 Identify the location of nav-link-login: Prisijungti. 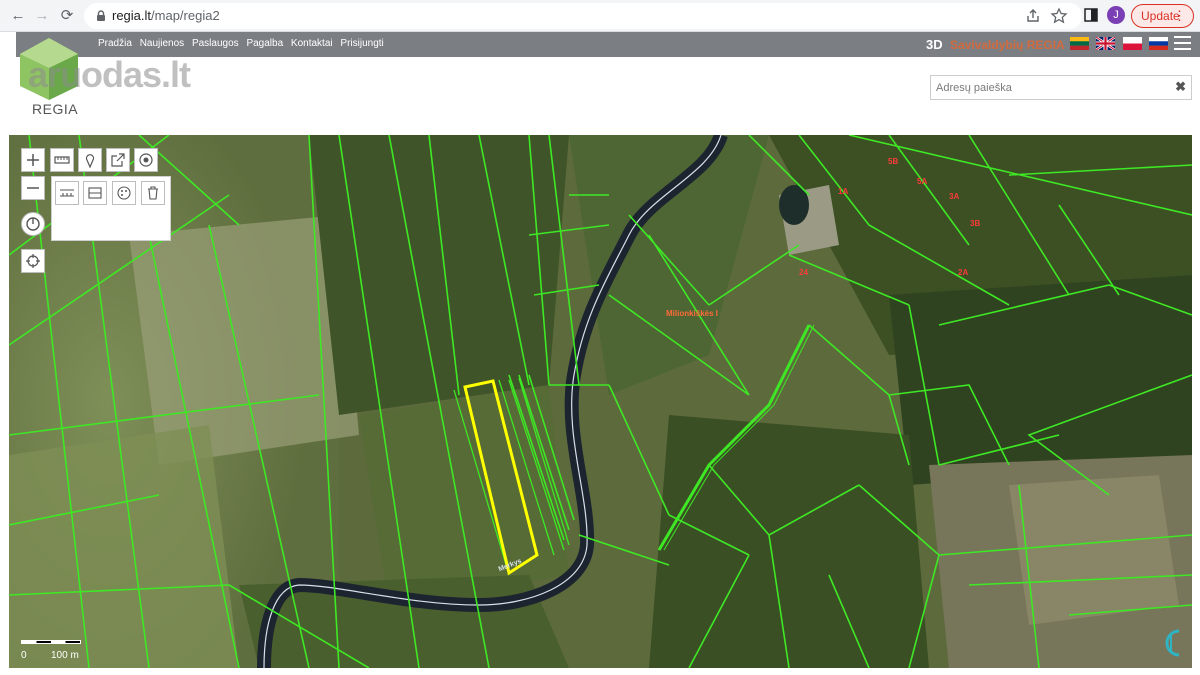
(361, 43).